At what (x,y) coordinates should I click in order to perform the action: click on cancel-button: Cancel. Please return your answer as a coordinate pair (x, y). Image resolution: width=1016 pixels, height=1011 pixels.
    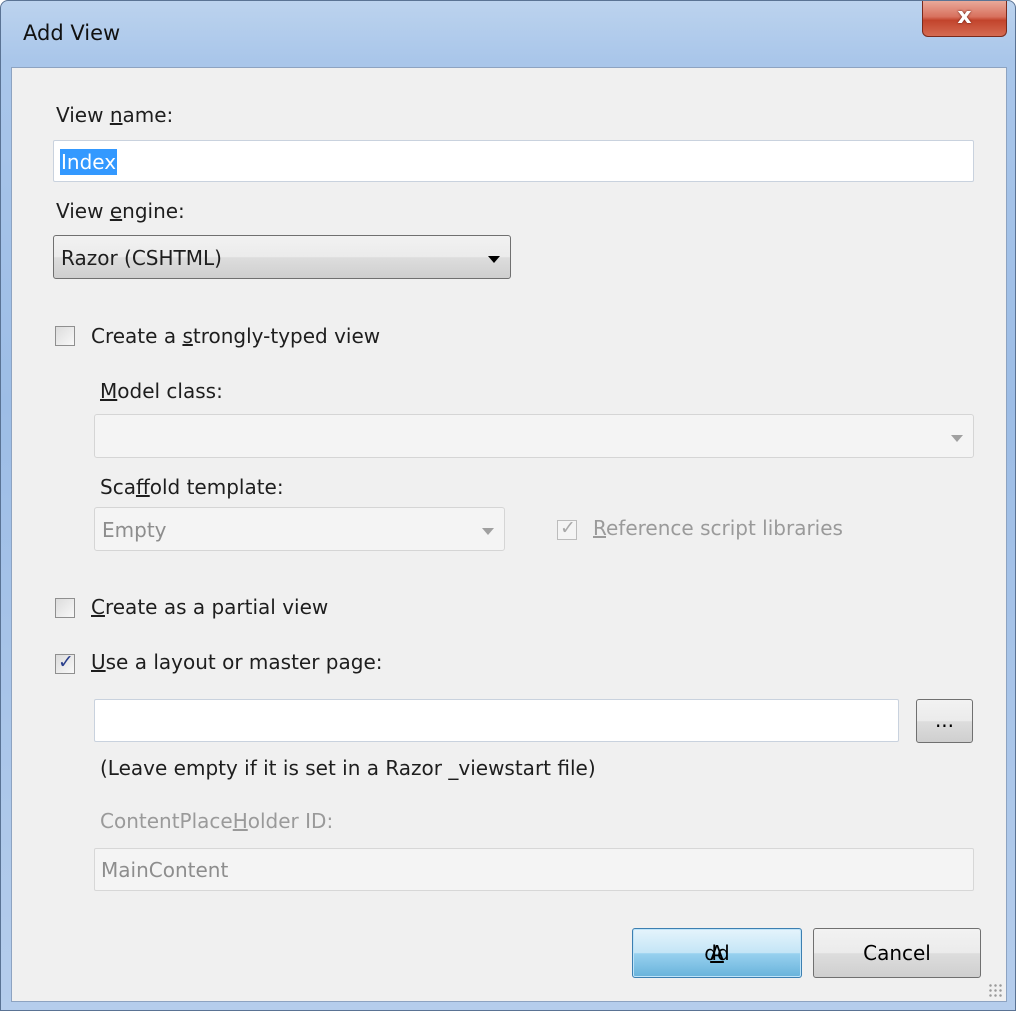
    Looking at the image, I should click on (897, 953).